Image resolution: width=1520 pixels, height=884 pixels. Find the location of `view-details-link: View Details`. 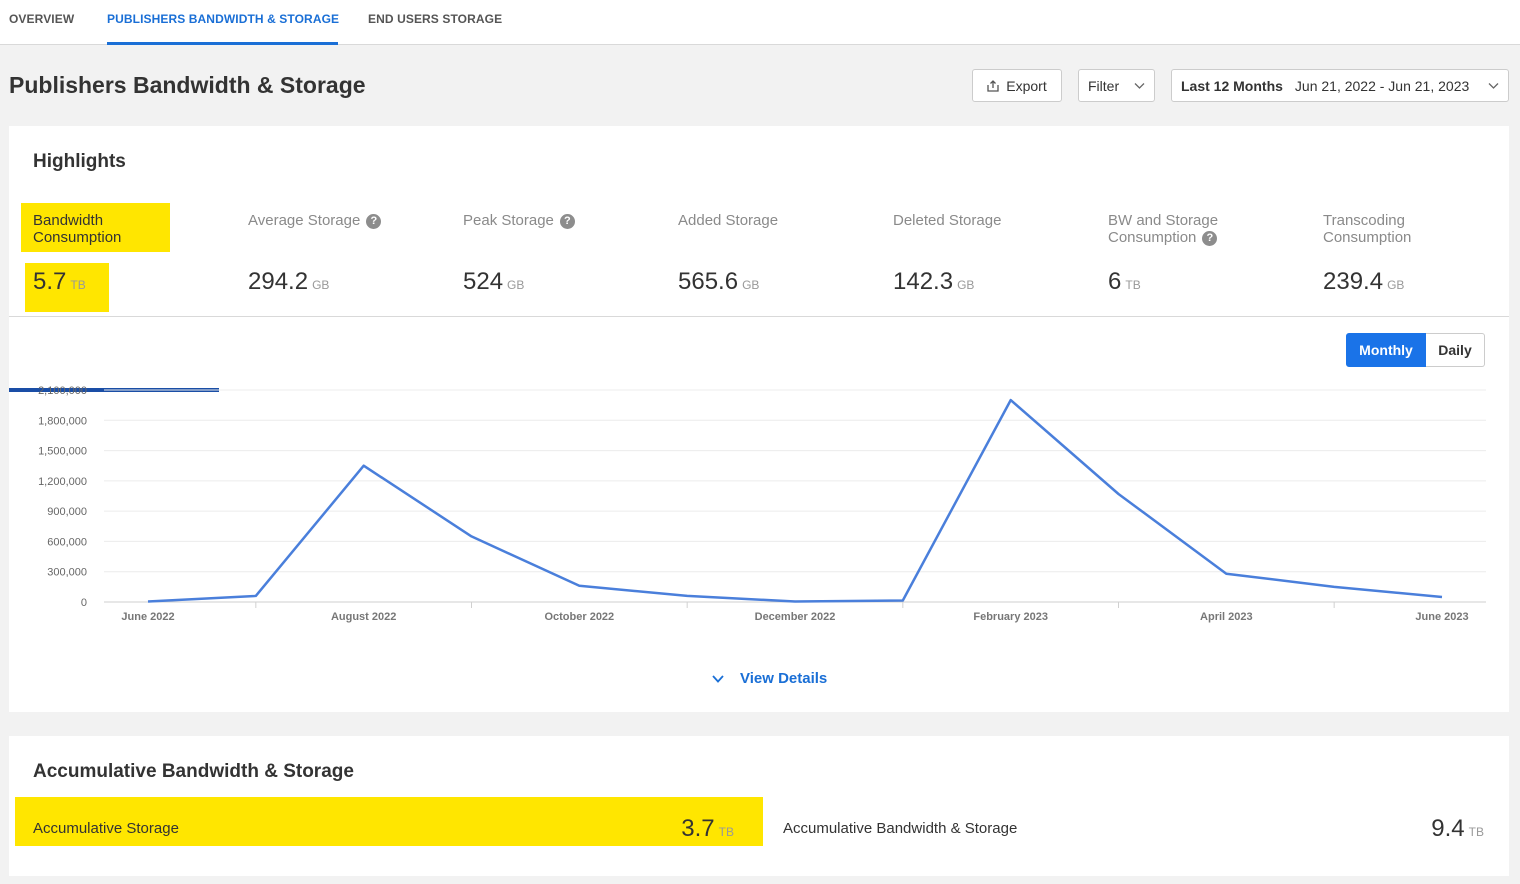

view-details-link: View Details is located at coordinates (769, 678).